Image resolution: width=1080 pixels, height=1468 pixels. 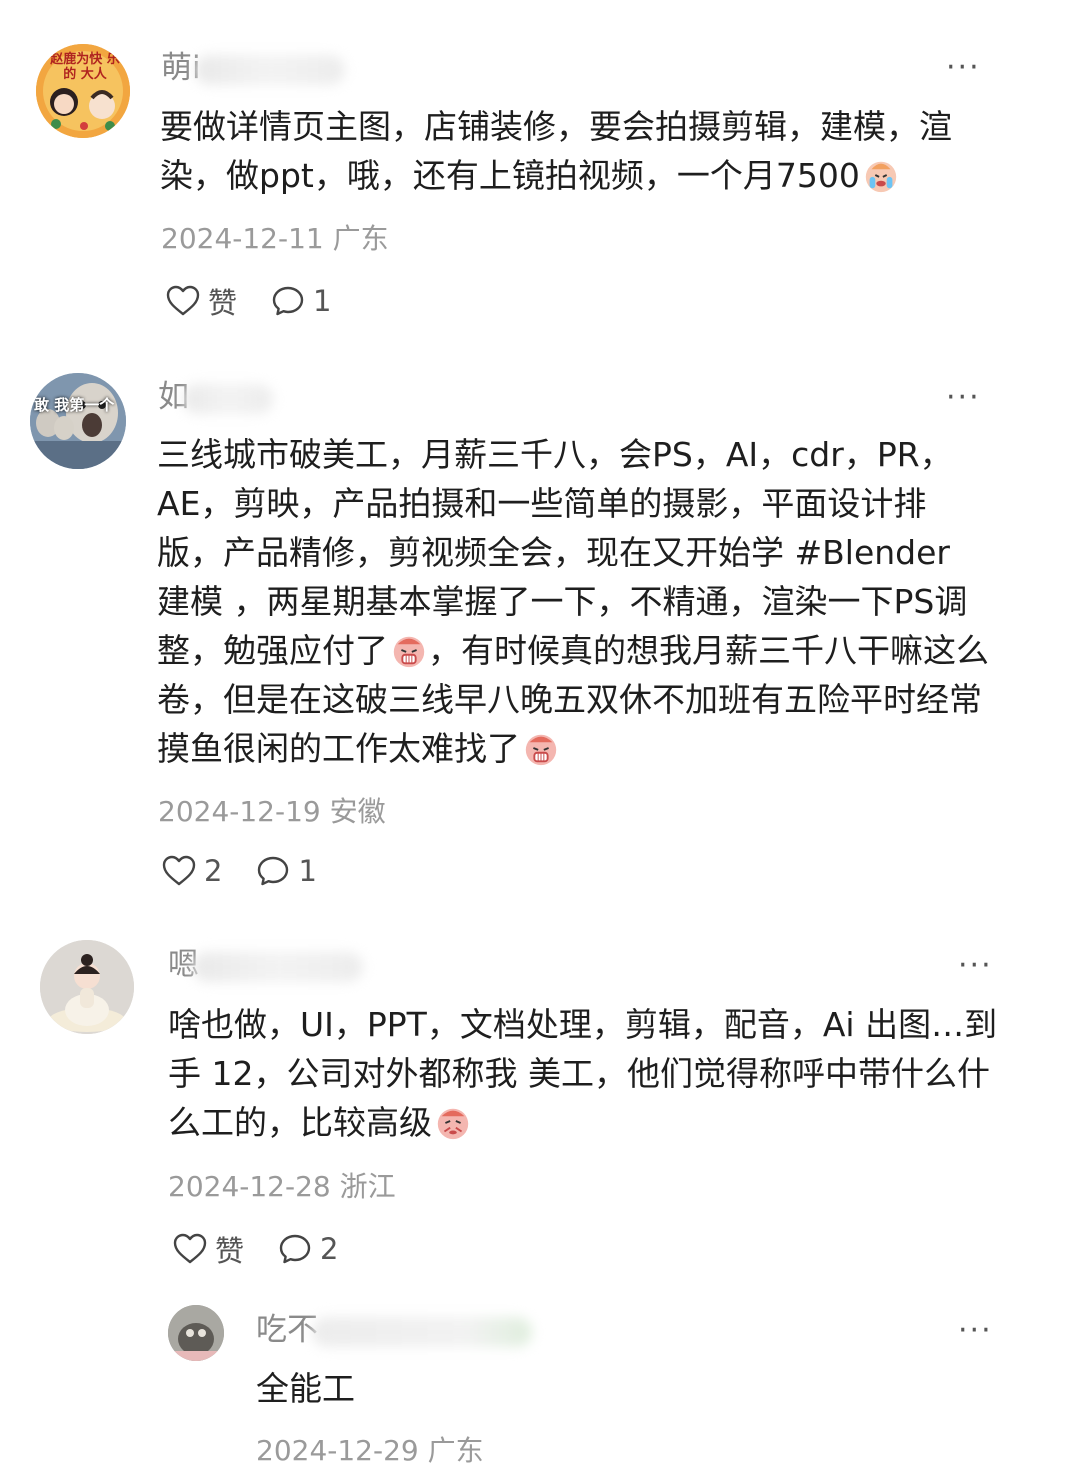 What do you see at coordinates (357, 811) in the screenshot?
I see `comment-location: 安徽` at bounding box center [357, 811].